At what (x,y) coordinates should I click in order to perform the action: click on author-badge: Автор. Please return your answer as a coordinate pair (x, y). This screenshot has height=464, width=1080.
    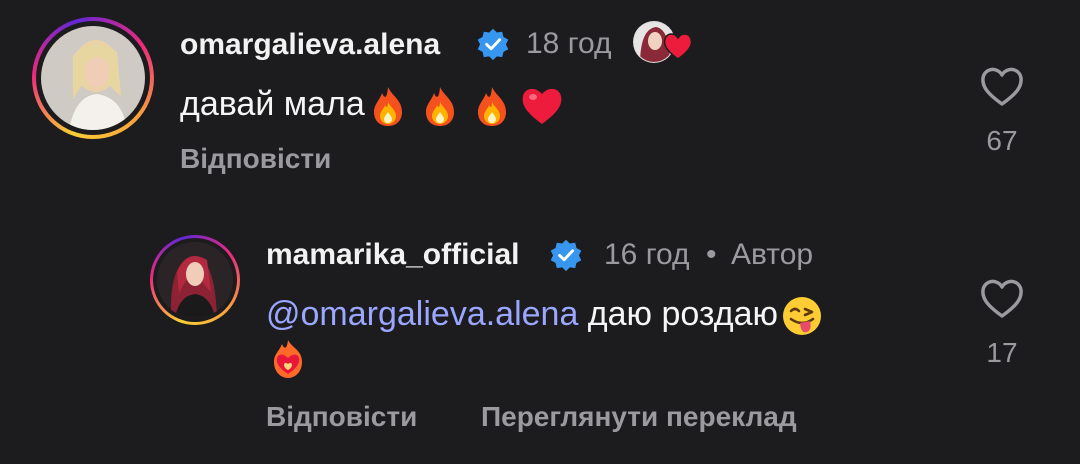
    Looking at the image, I should click on (772, 254).